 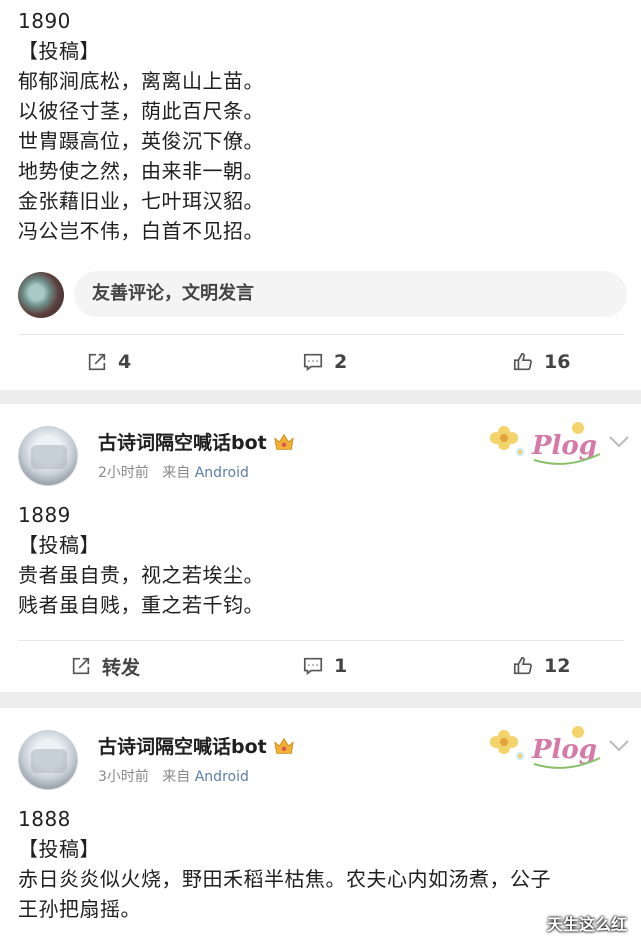 I want to click on post-line: 贵者虽自贵，视之若埃尘。, so click(x=141, y=575).